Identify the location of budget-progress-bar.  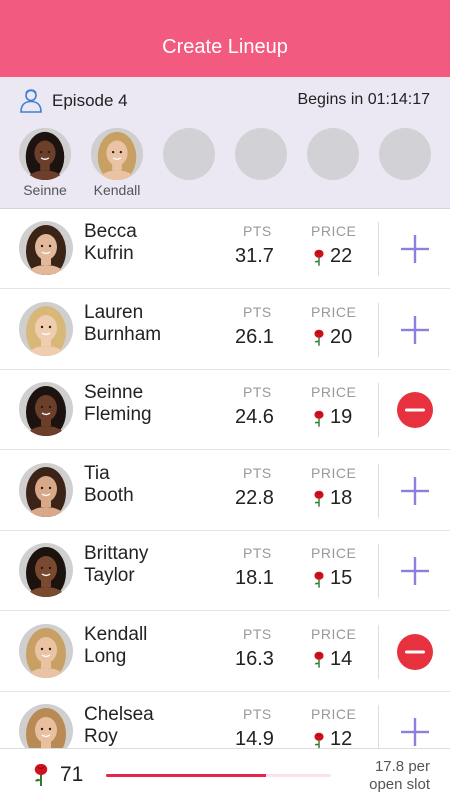
(218, 775).